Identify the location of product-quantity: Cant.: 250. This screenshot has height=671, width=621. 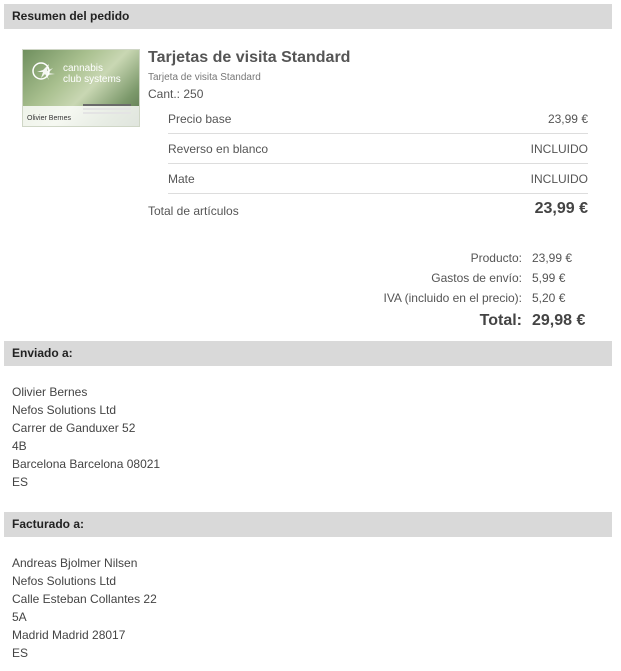
(176, 94).